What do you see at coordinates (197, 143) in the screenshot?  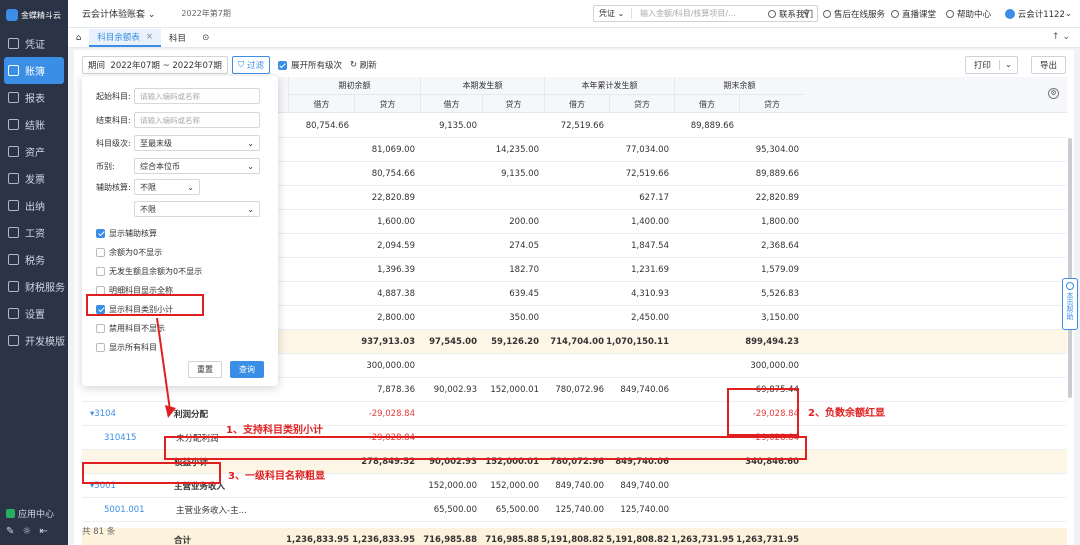 I see `level-select: 至最末级 ⌄` at bounding box center [197, 143].